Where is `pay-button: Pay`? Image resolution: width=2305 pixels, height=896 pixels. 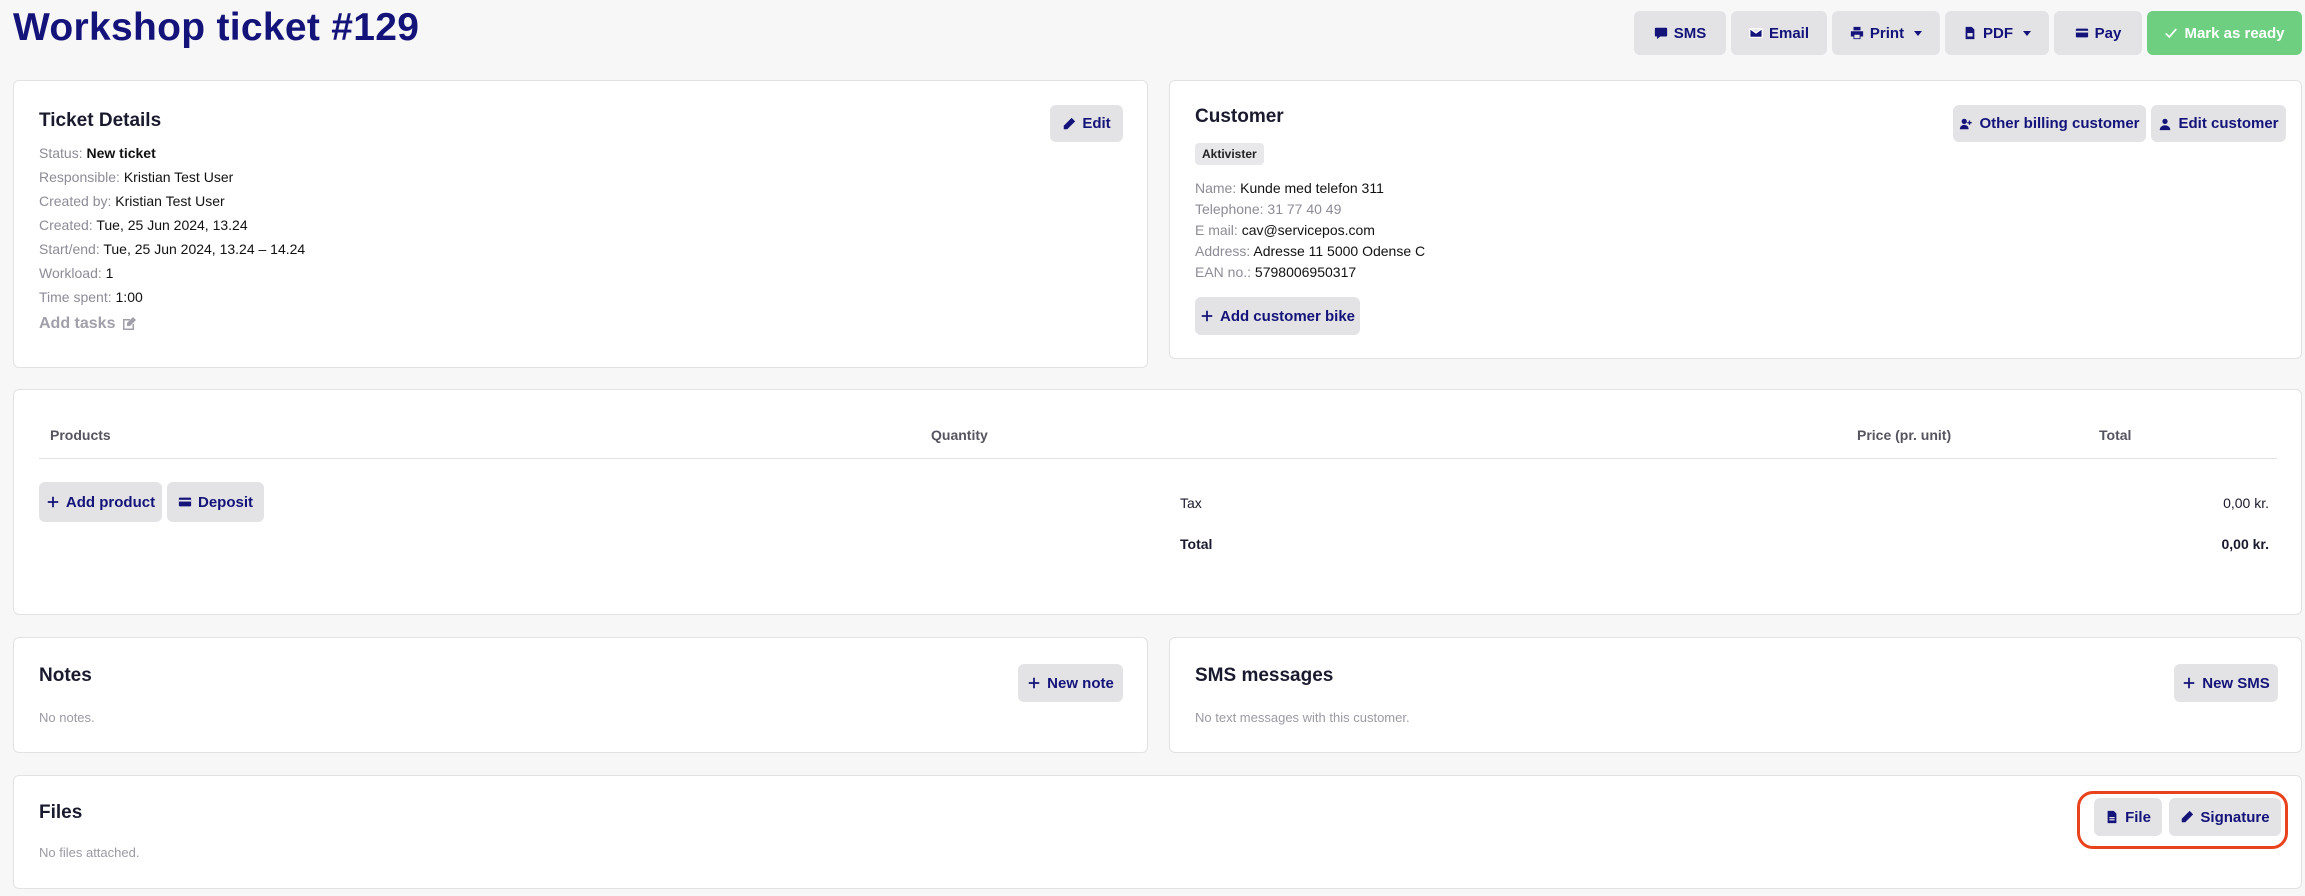 pay-button: Pay is located at coordinates (2098, 33).